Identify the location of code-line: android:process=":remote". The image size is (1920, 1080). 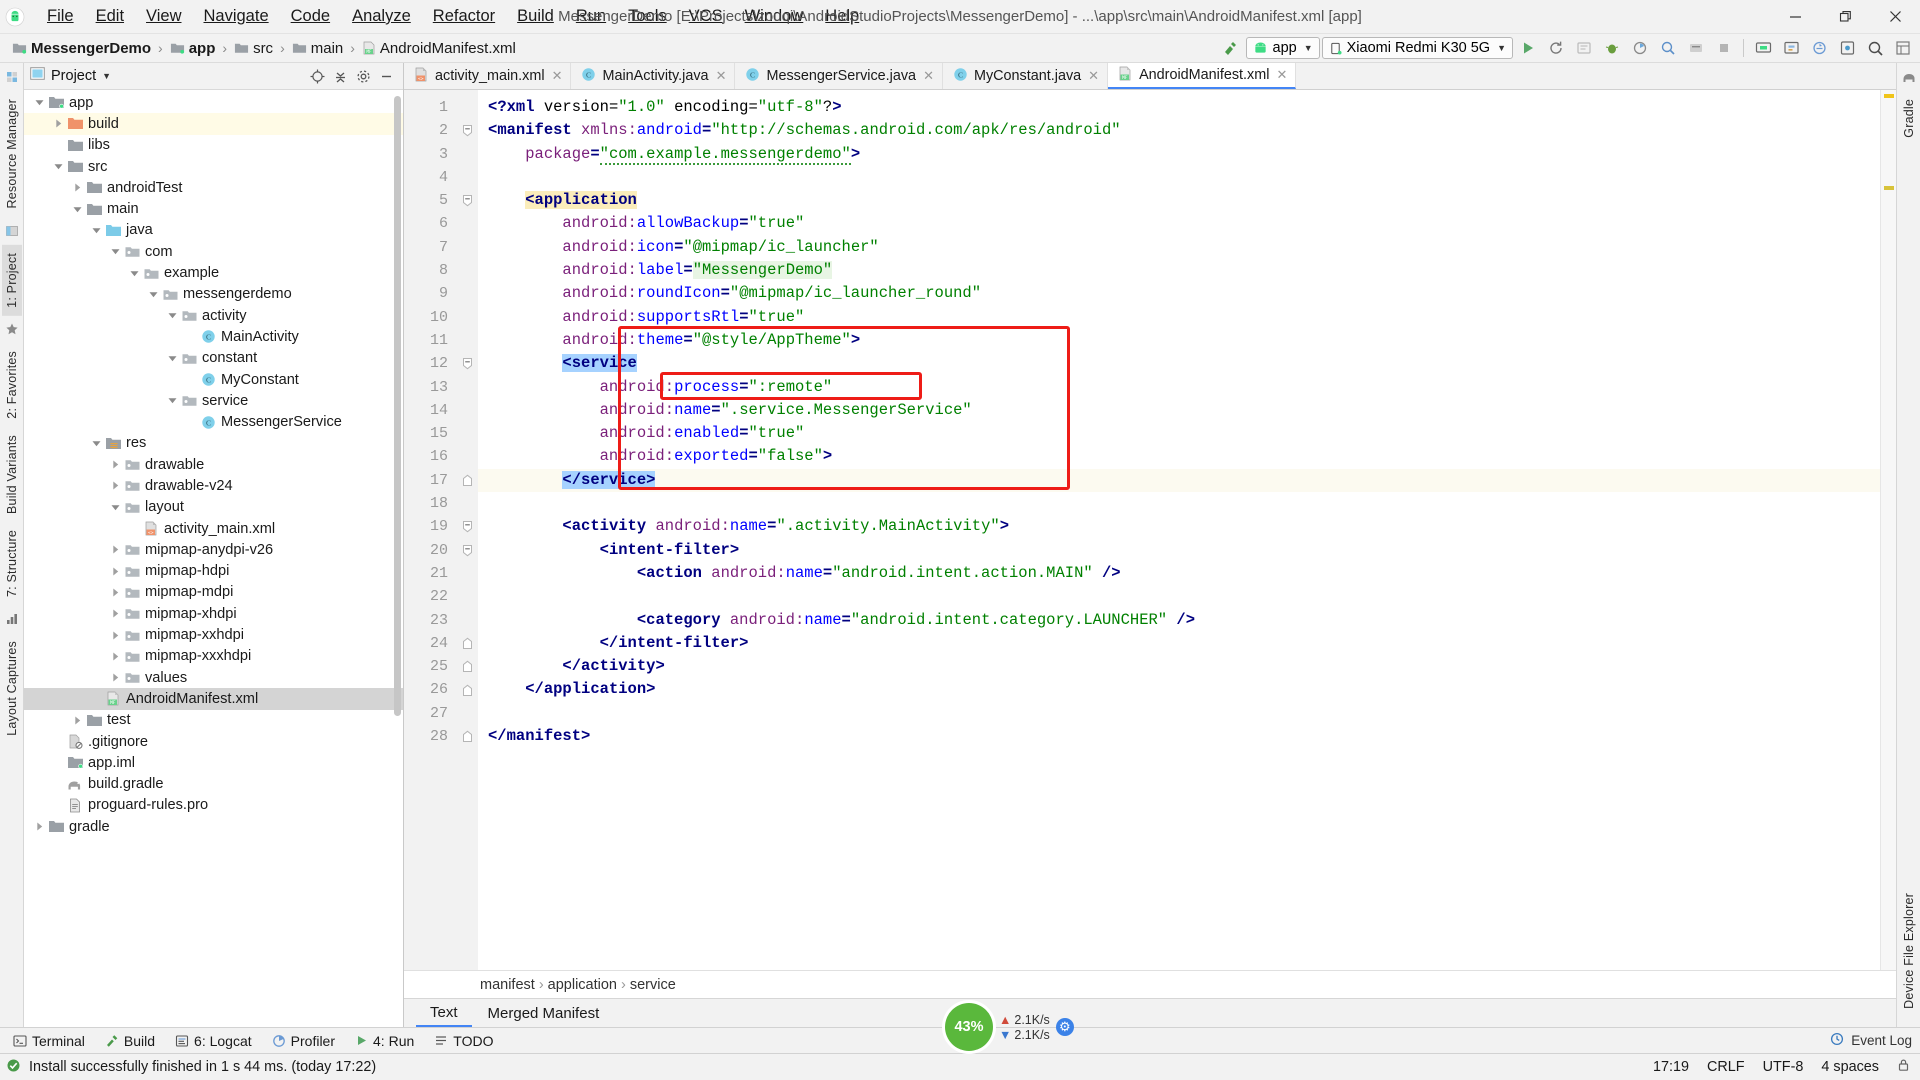
(1179, 387).